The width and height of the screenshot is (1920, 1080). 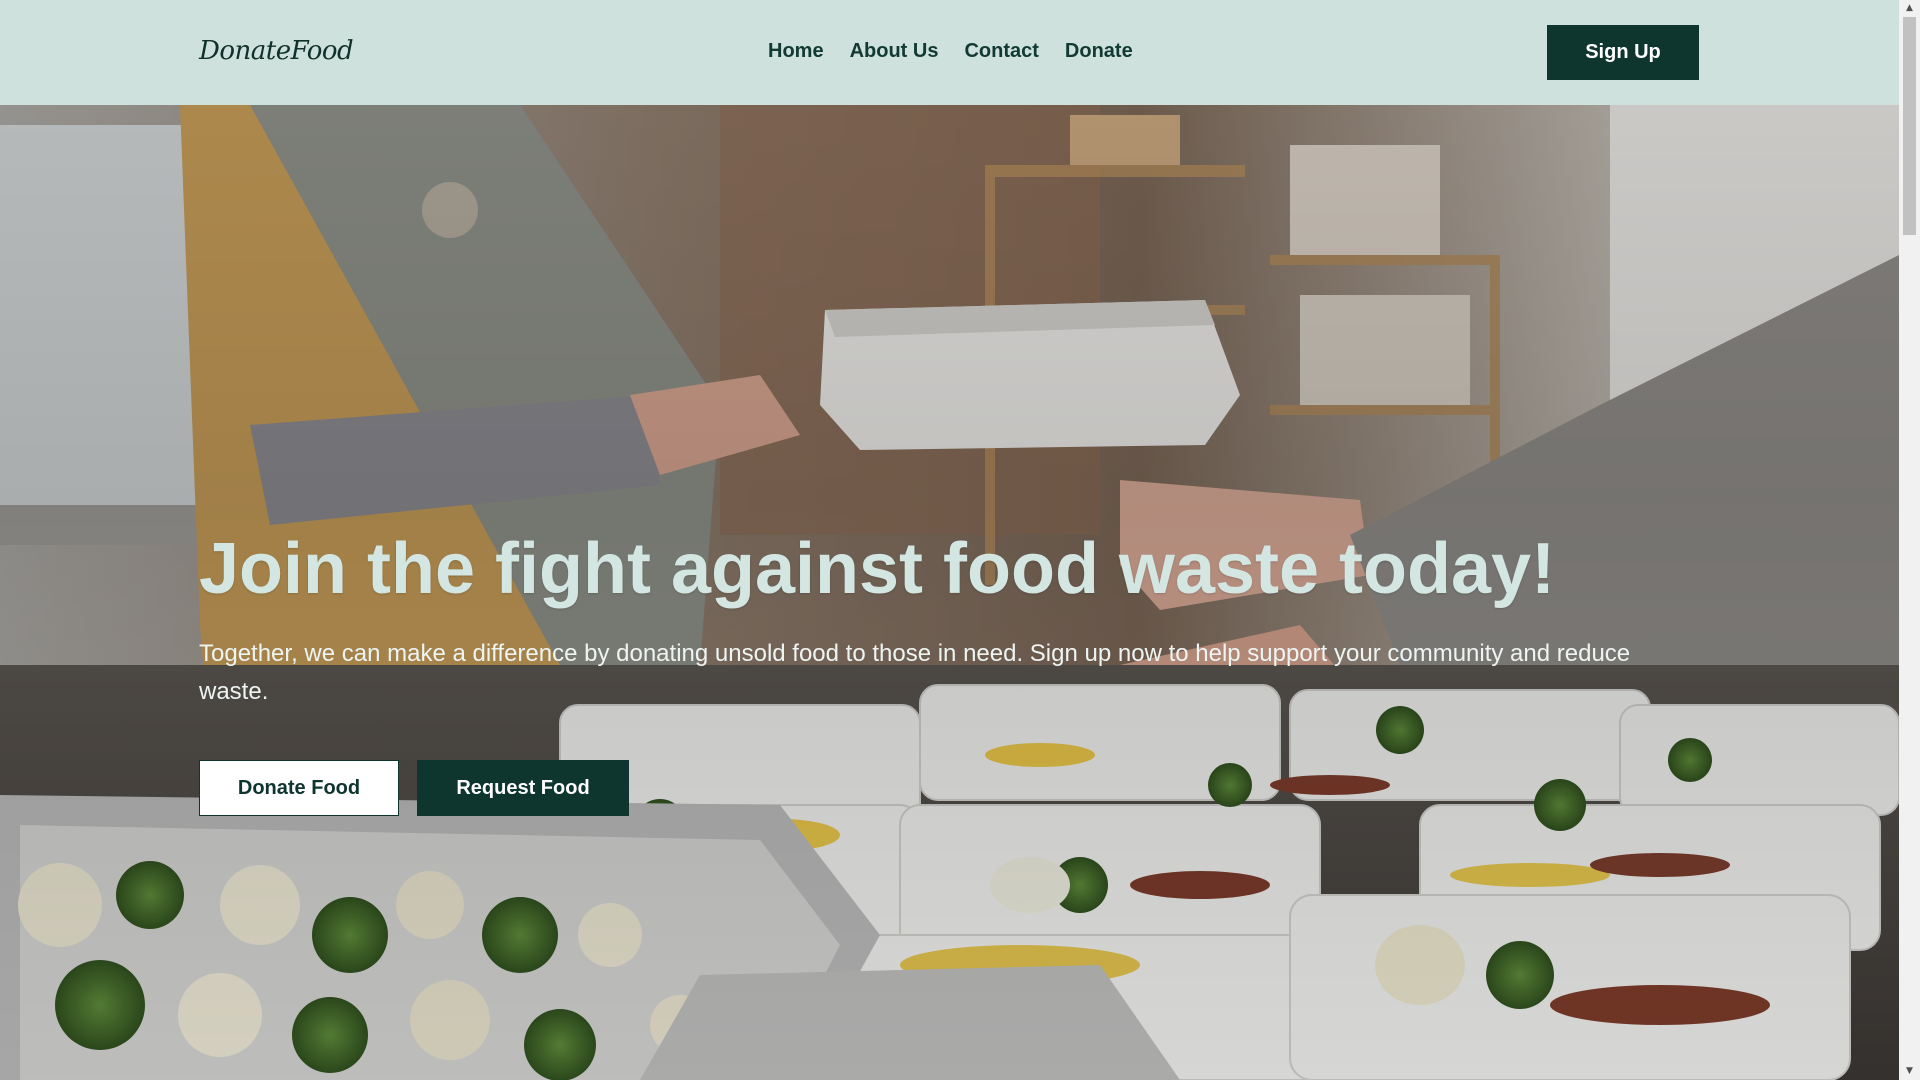 What do you see at coordinates (1909, 540) in the screenshot?
I see `vertical-scrollbar: ▲ ▼` at bounding box center [1909, 540].